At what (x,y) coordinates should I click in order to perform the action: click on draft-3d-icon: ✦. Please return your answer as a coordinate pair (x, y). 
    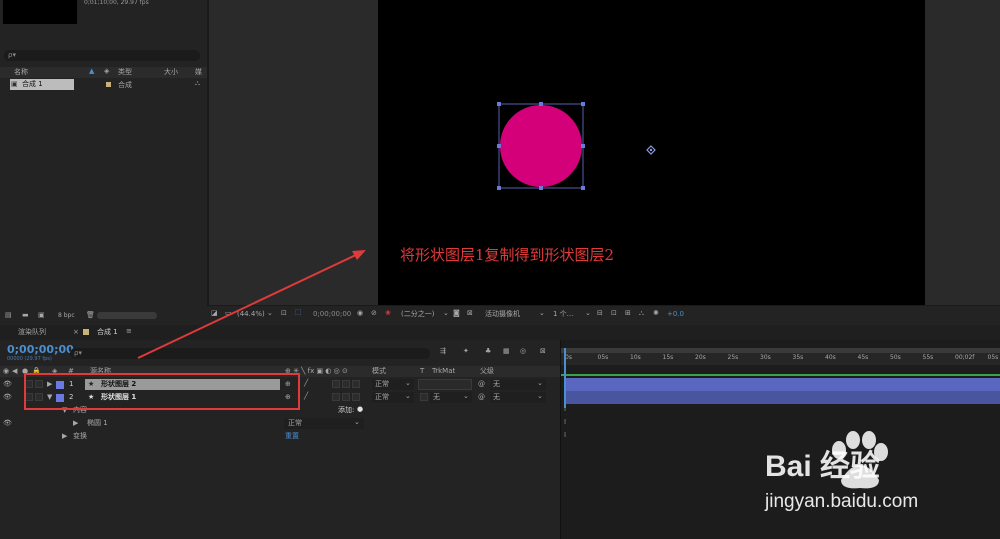
    Looking at the image, I should click on (466, 351).